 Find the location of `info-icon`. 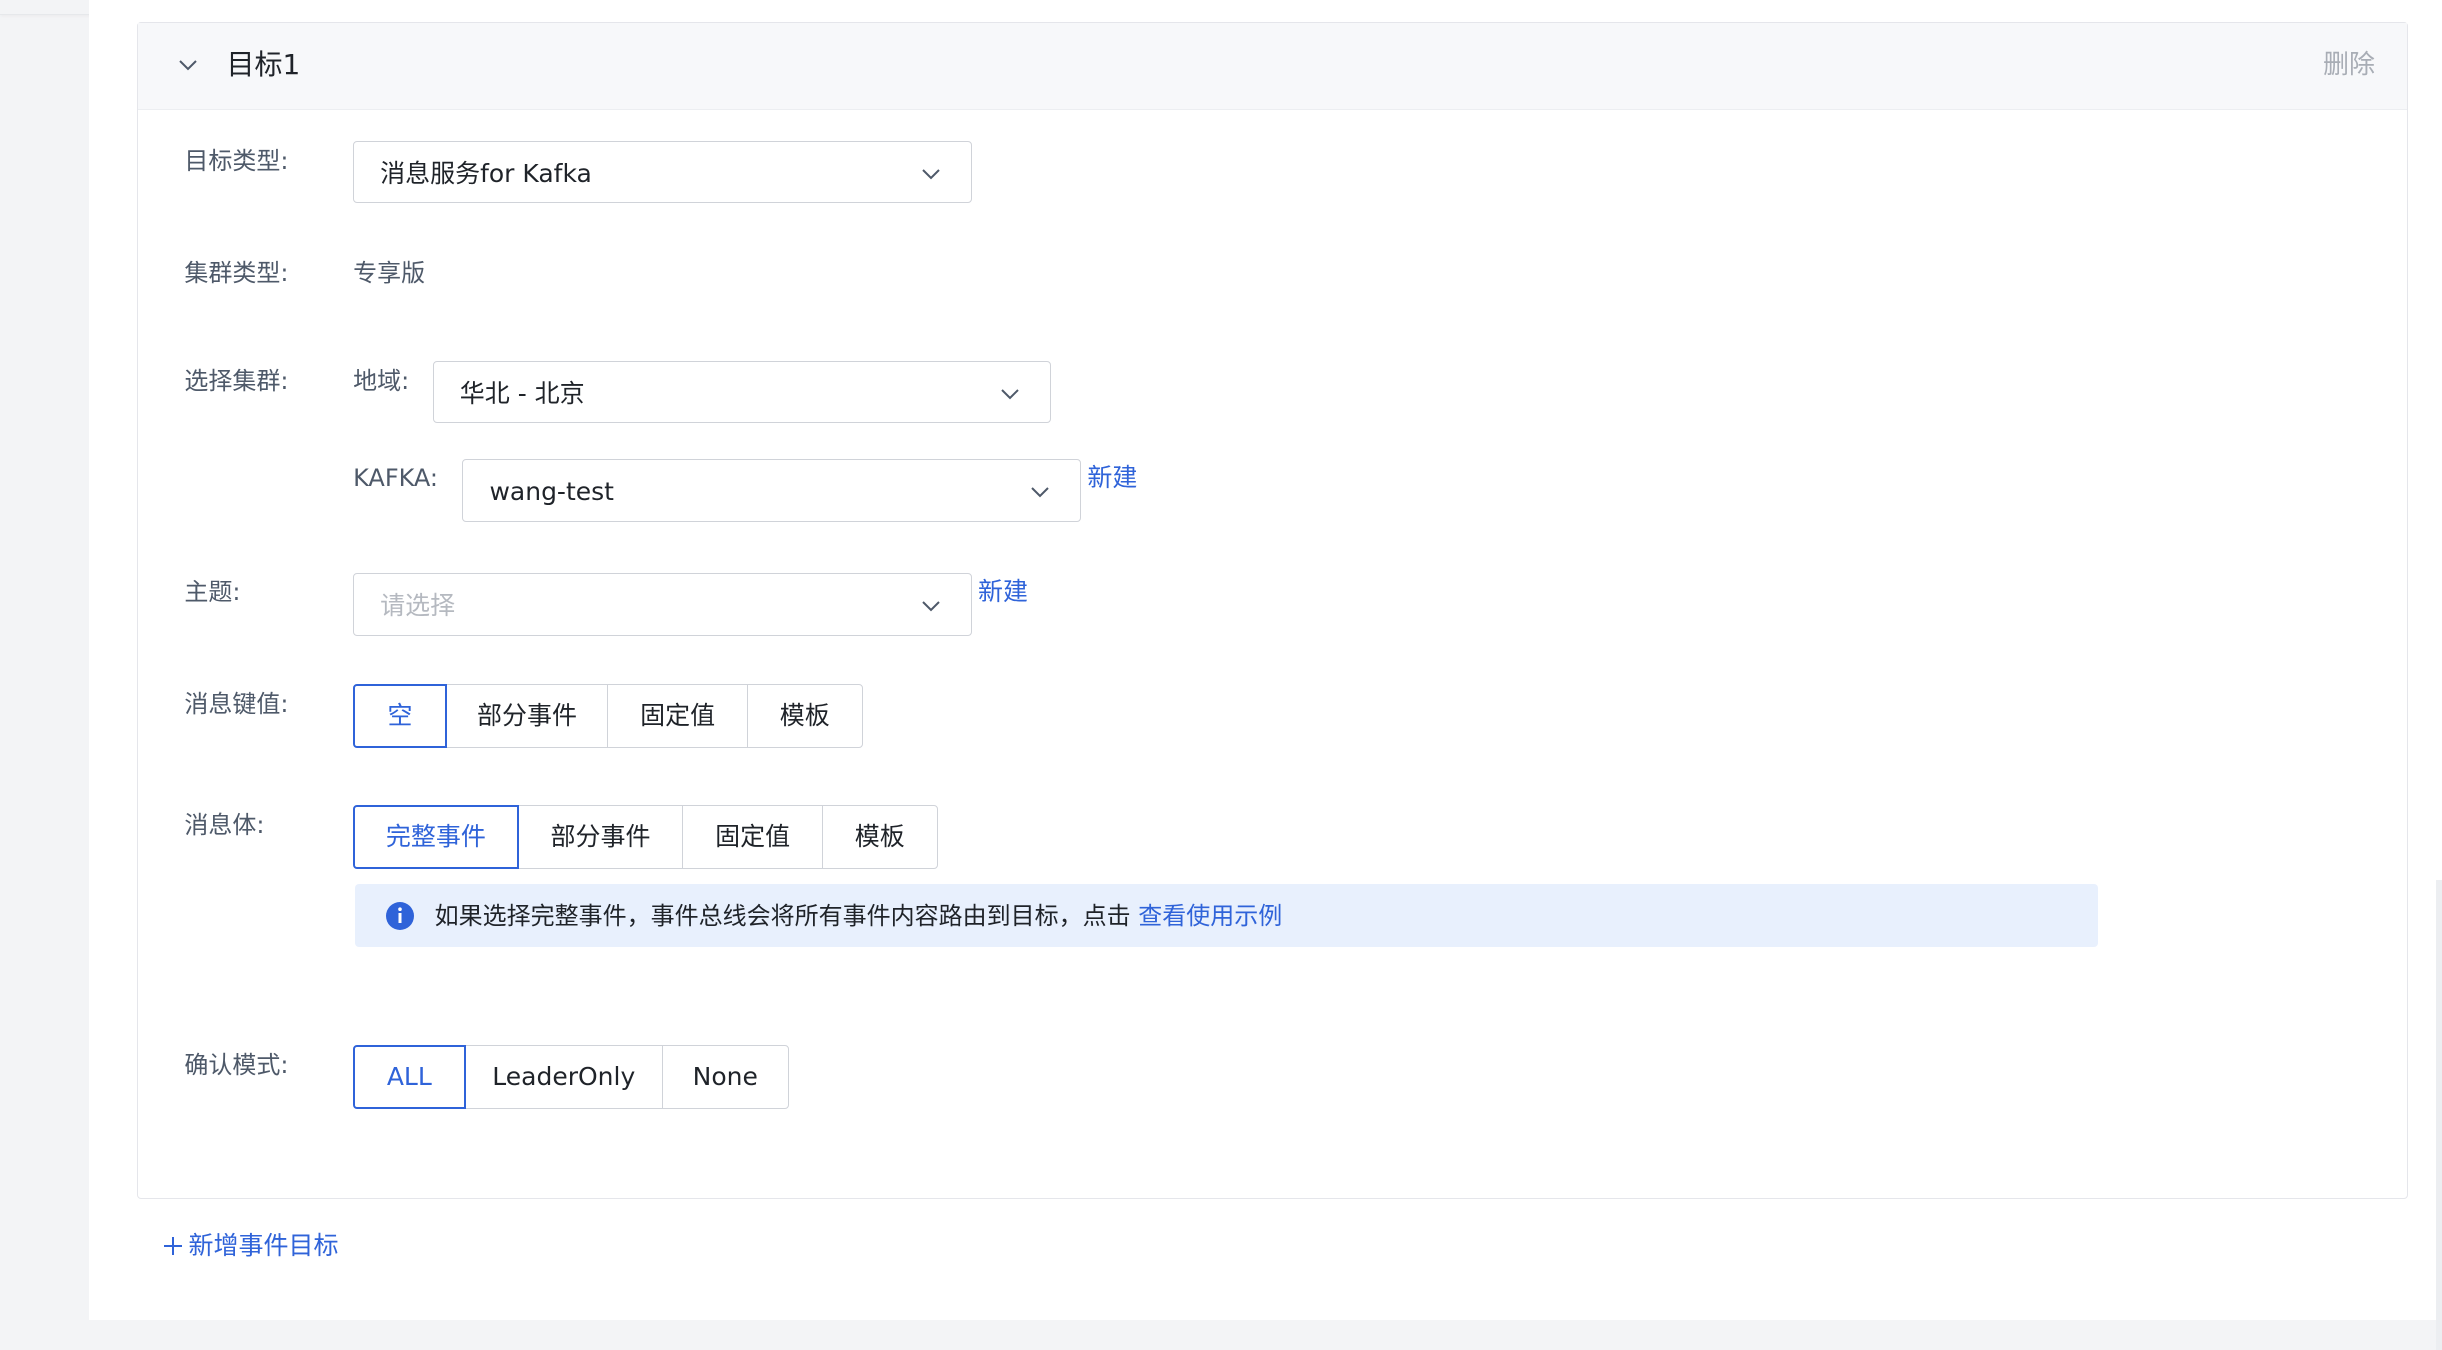

info-icon is located at coordinates (399, 916).